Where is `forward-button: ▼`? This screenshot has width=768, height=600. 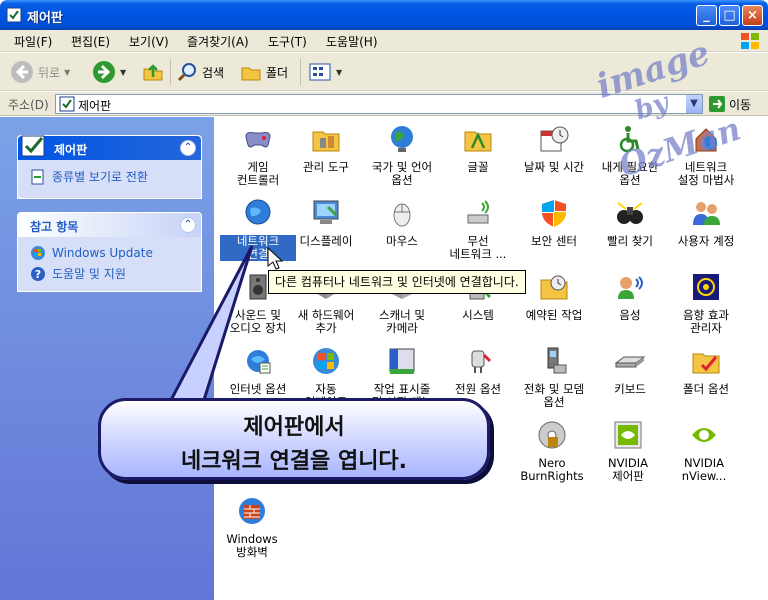
forward-button: ▼ is located at coordinates (109, 72).